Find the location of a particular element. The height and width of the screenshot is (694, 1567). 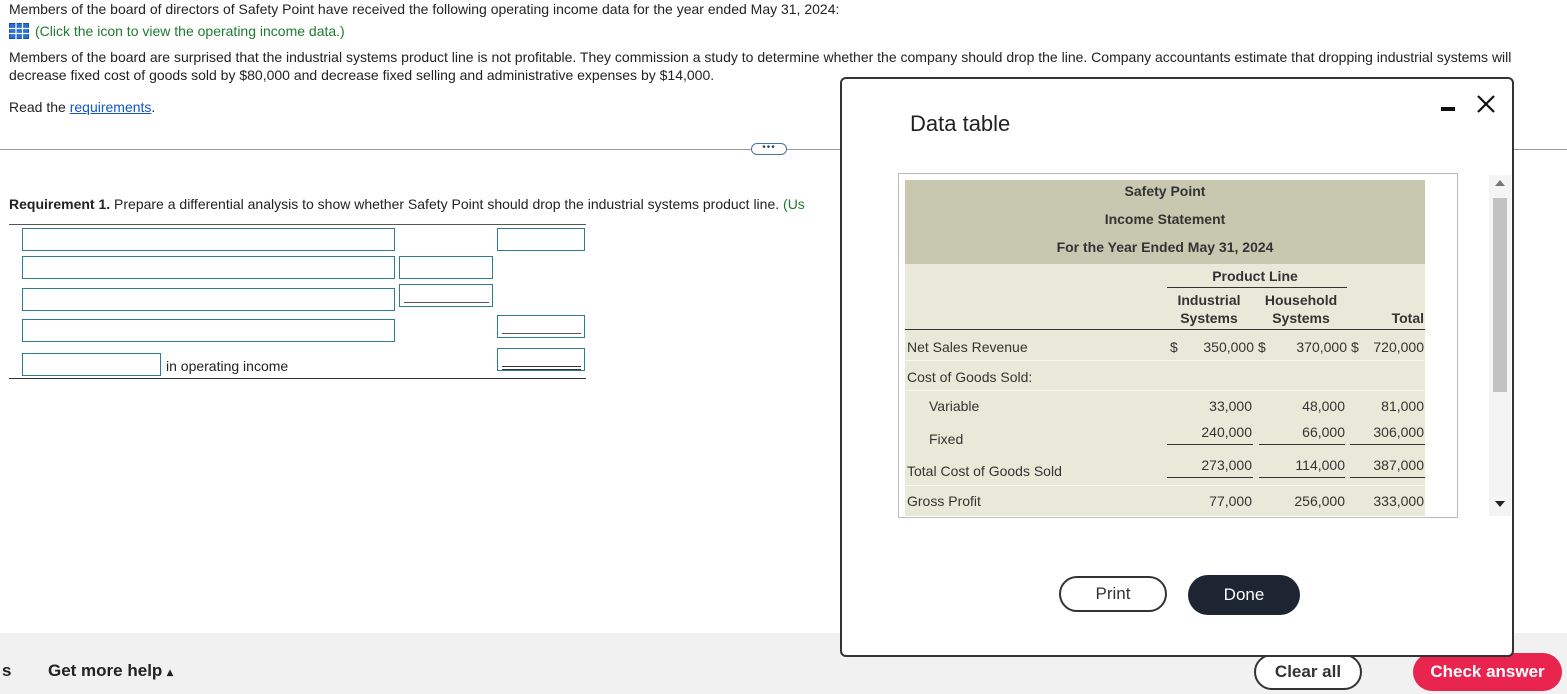

row-label: Gross Profit is located at coordinates (944, 501).